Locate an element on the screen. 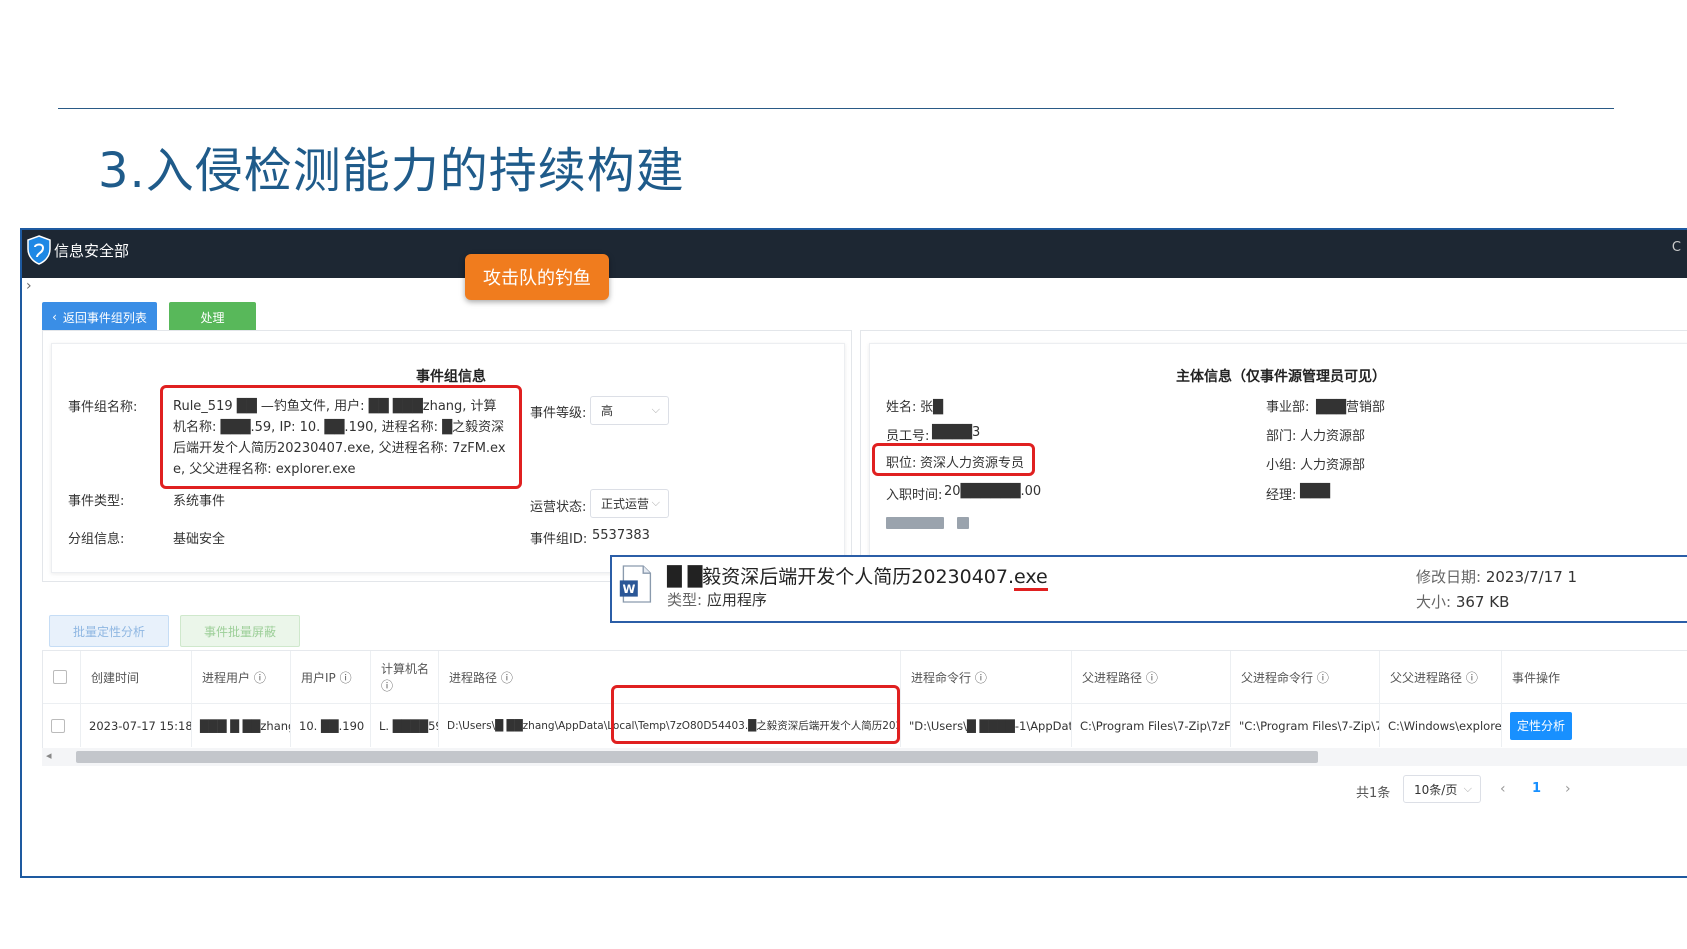  sidebar-toggle-icon: › is located at coordinates (29, 286).